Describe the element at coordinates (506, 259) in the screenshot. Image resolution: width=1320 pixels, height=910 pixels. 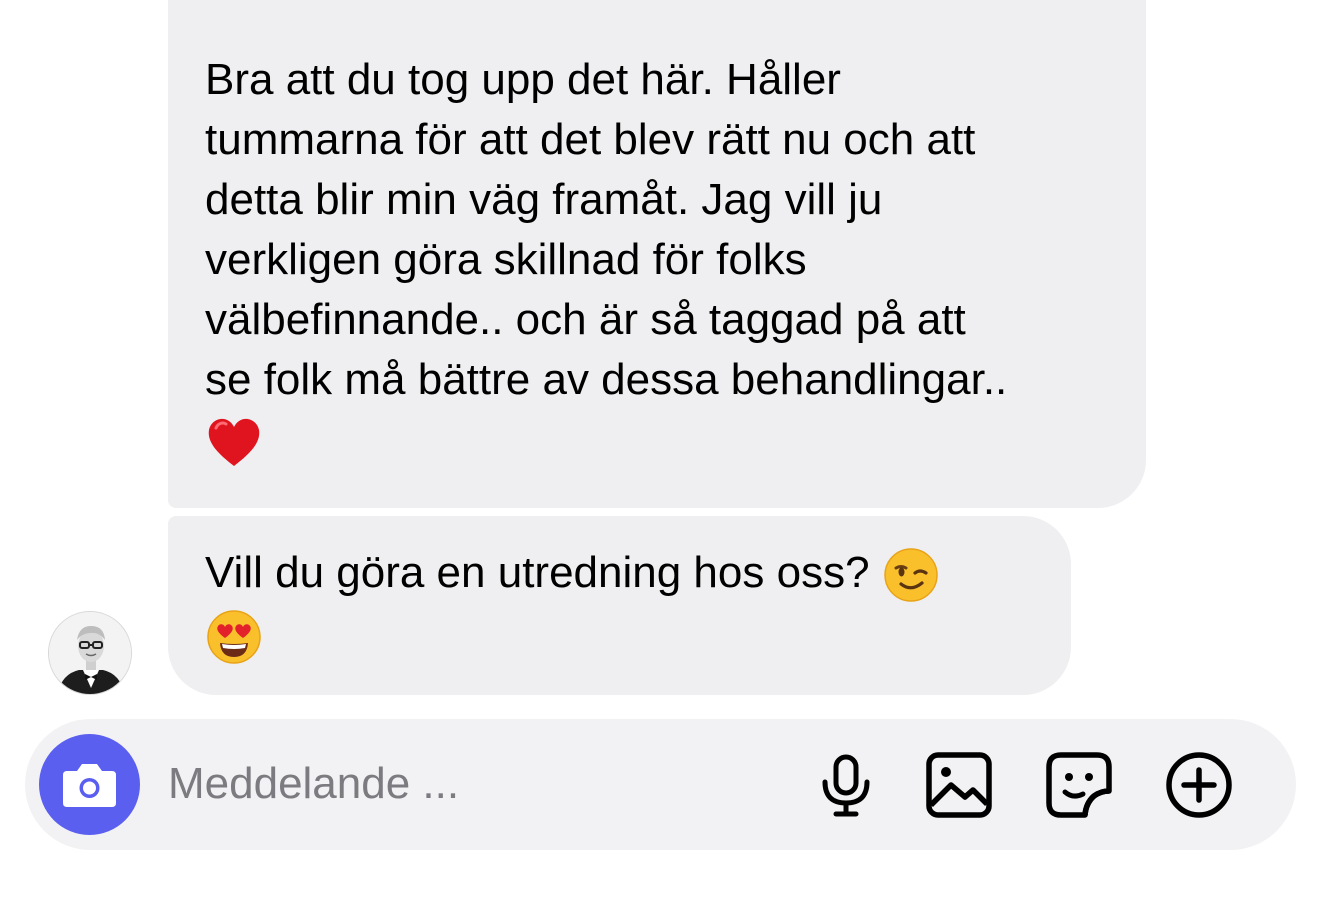
I see `message-line: verkligen göra skillnad för folks` at that location.